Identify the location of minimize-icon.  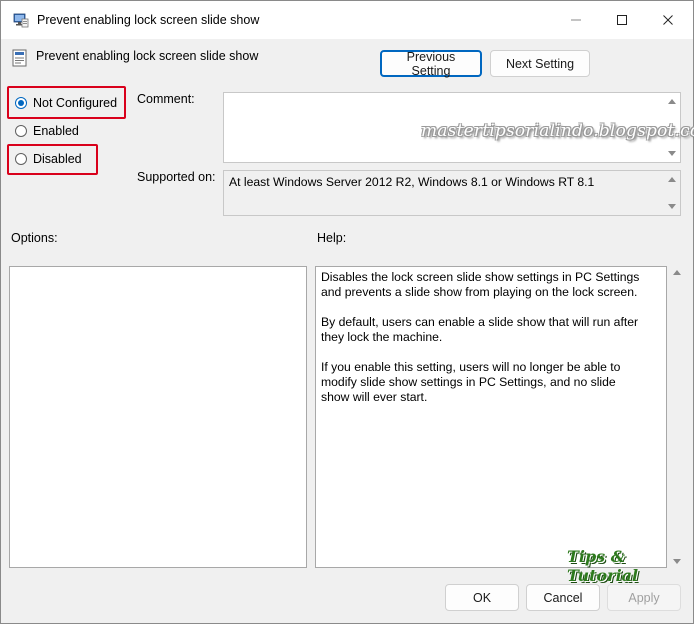
(576, 20).